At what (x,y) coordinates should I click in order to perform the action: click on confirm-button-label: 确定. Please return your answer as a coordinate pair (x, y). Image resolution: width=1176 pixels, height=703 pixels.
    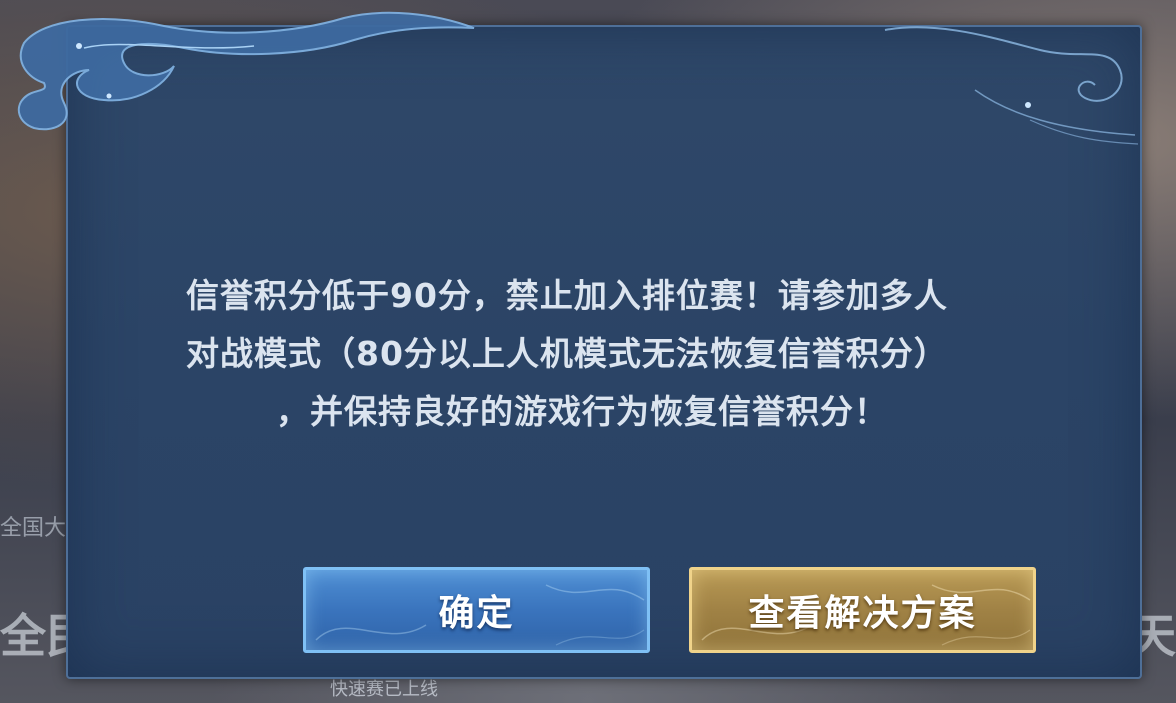
    Looking at the image, I should click on (476, 613).